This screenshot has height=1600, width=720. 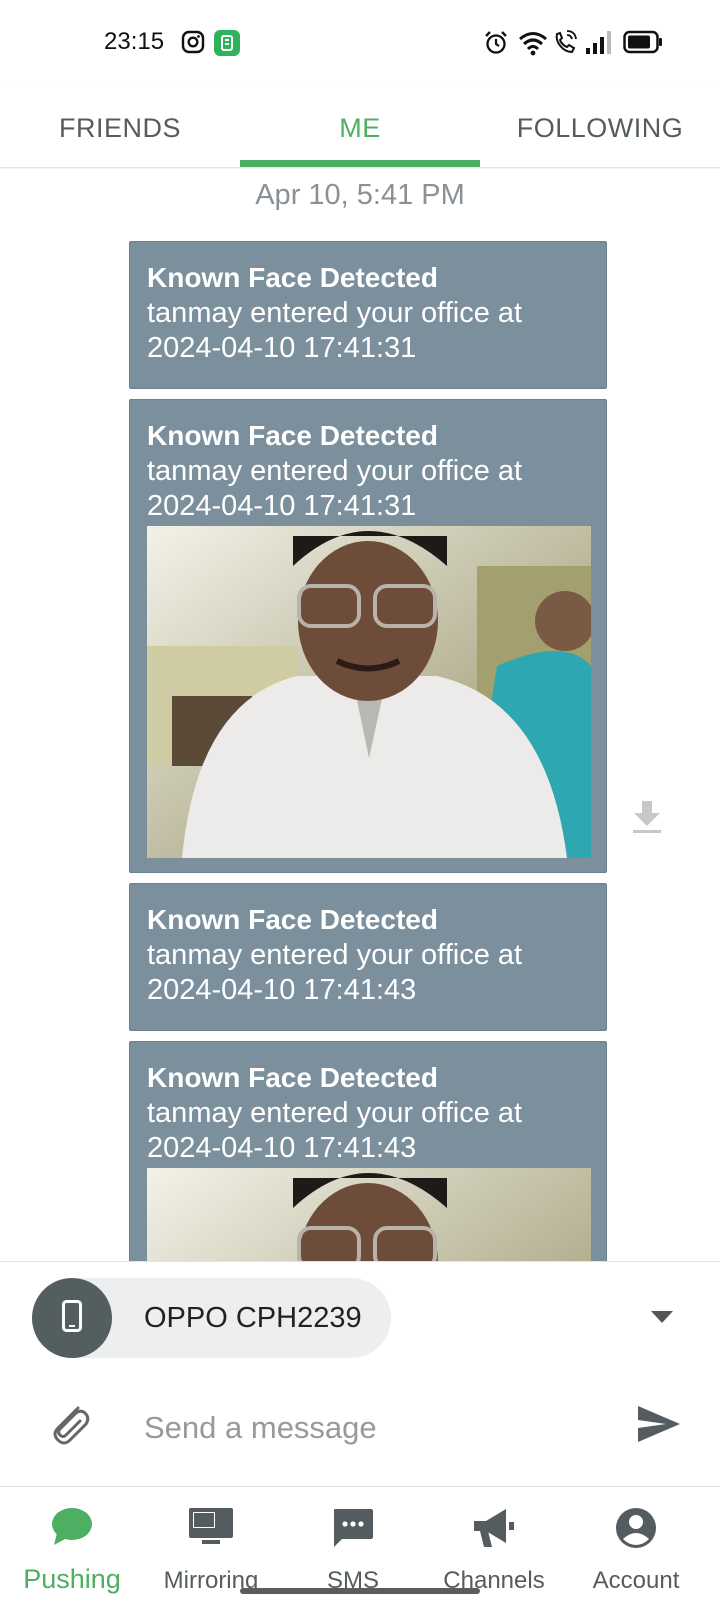 What do you see at coordinates (600, 128) in the screenshot?
I see `tab-following: FOLLOWING` at bounding box center [600, 128].